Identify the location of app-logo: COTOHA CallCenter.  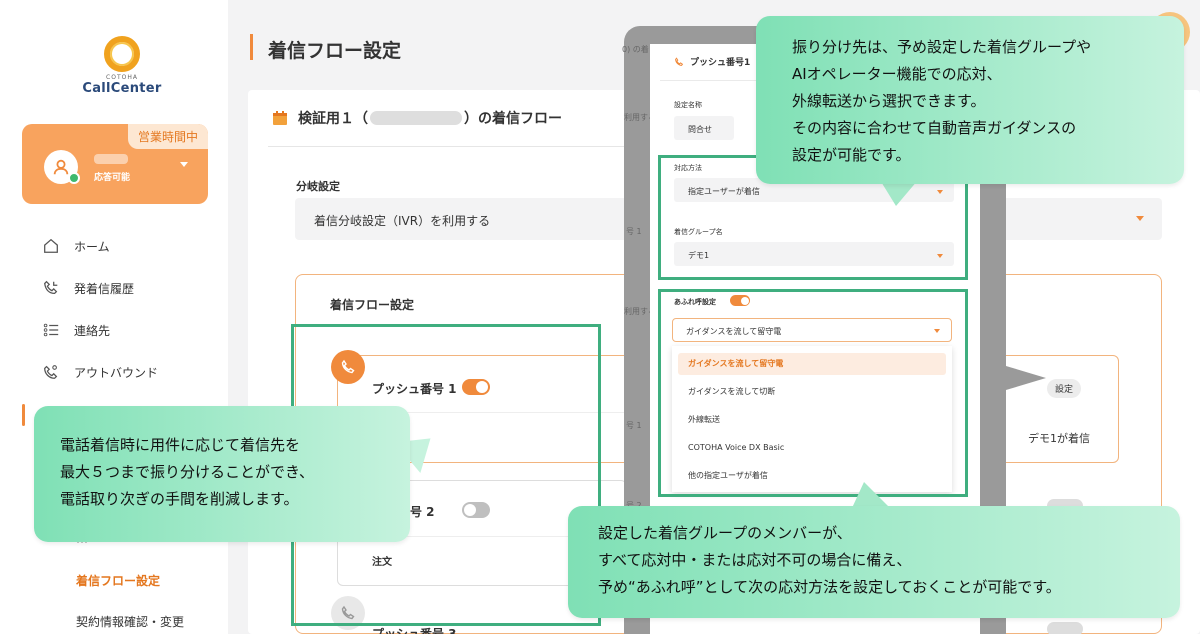
(122, 66).